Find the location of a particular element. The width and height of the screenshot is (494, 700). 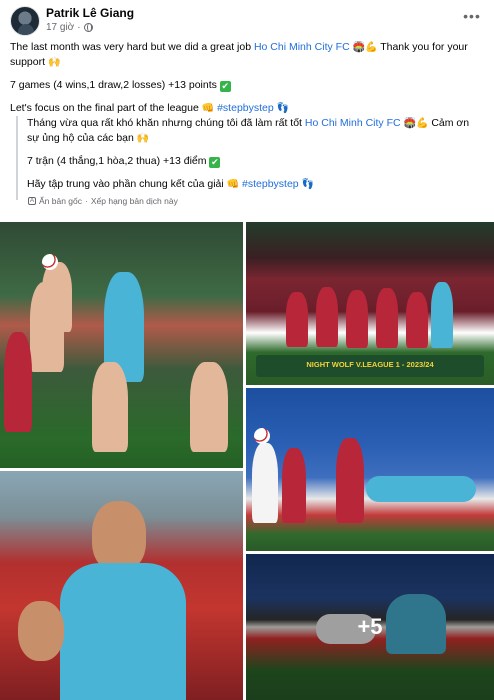

post-meta: 17 giờ · is located at coordinates (69, 27).